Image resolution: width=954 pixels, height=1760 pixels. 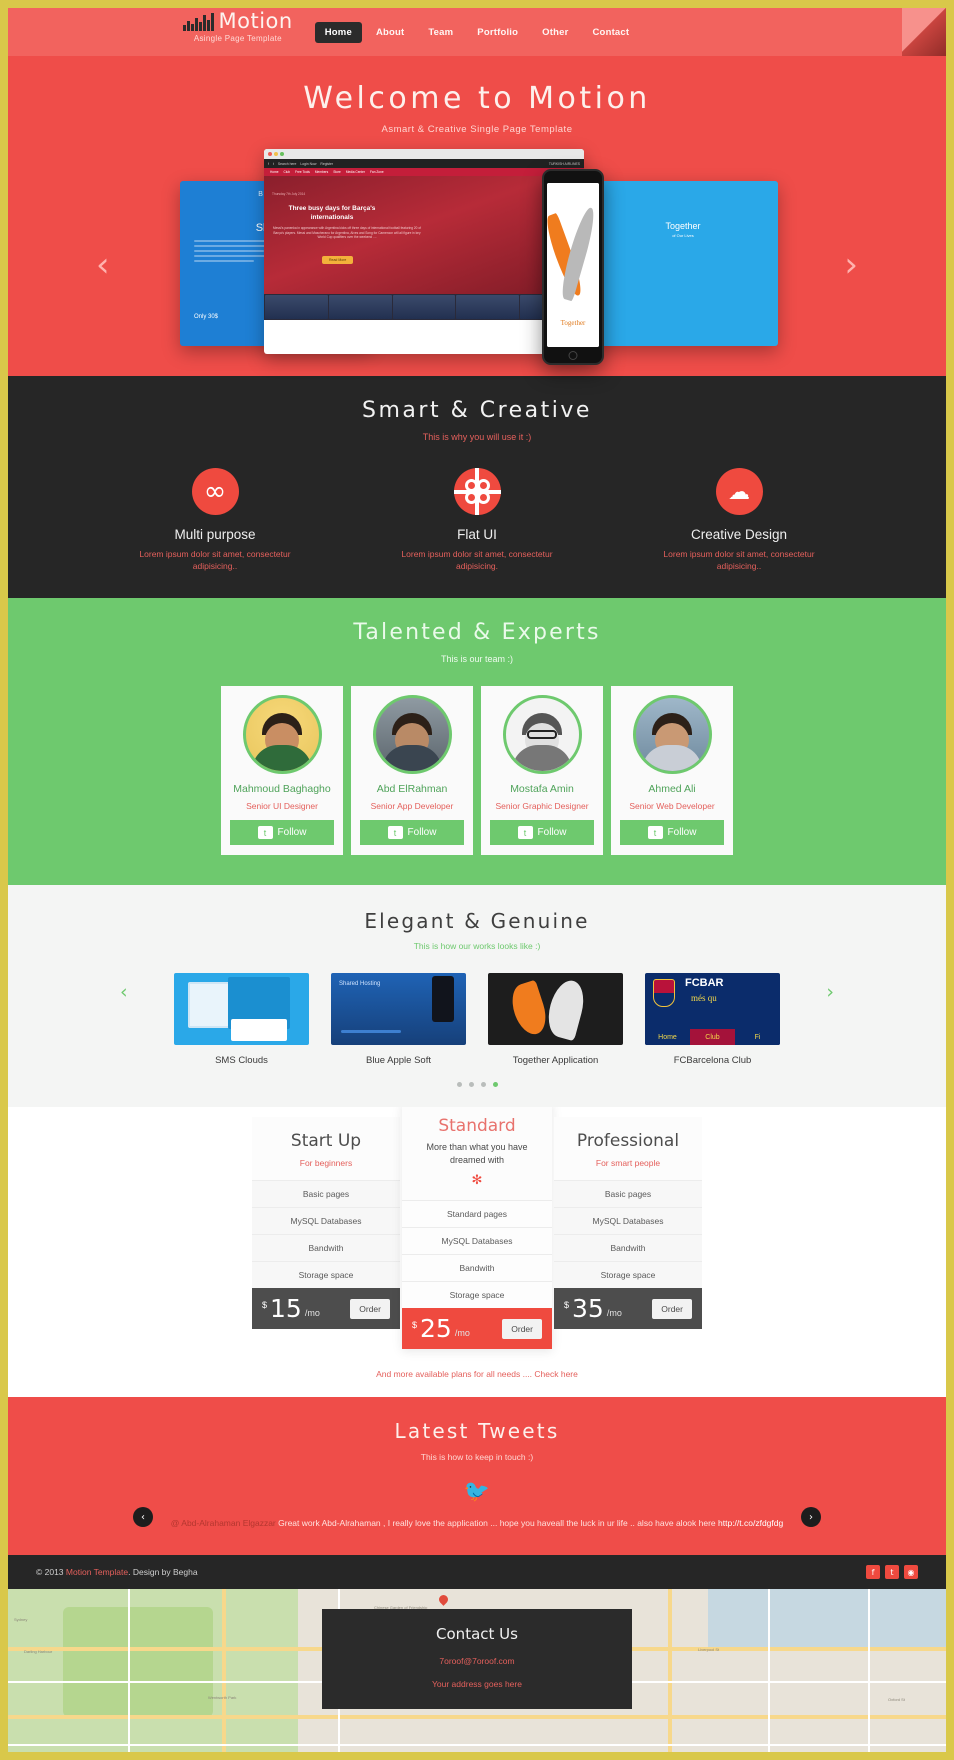 I want to click on plan-feature: Bandwith, so click(x=326, y=1247).